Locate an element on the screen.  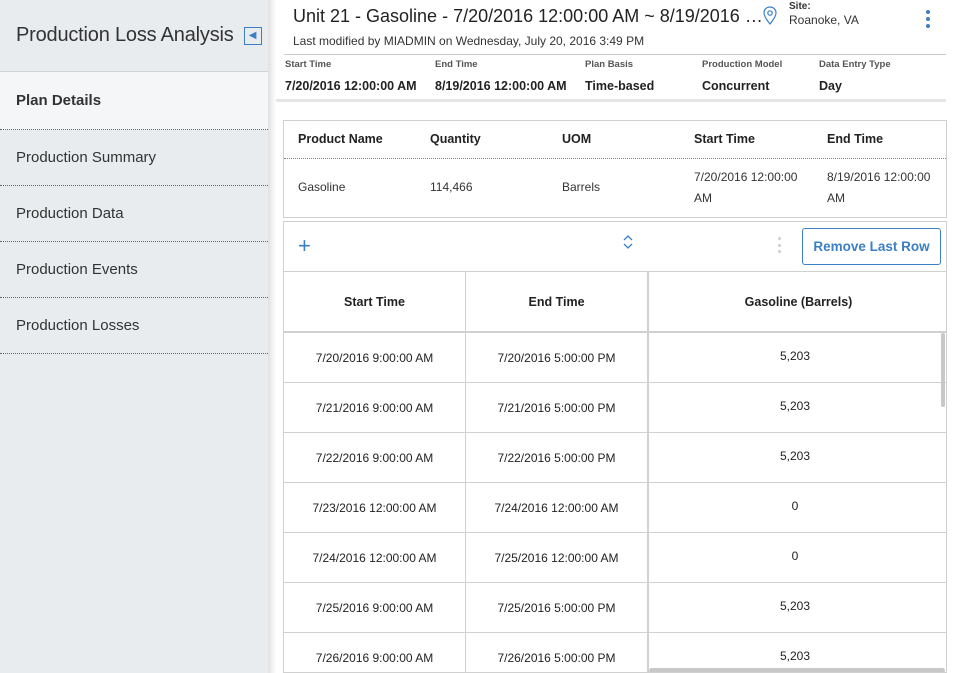
chevron-left-icon: ◀ is located at coordinates (252, 35).